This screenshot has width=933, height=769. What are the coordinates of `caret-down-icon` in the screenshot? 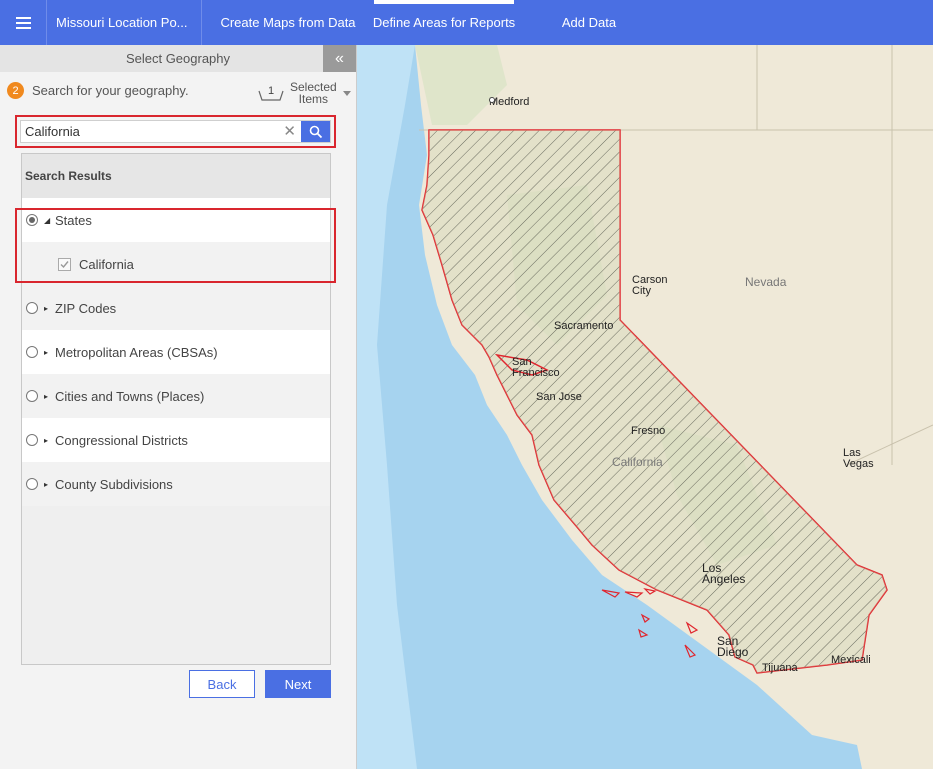 It's located at (346, 93).